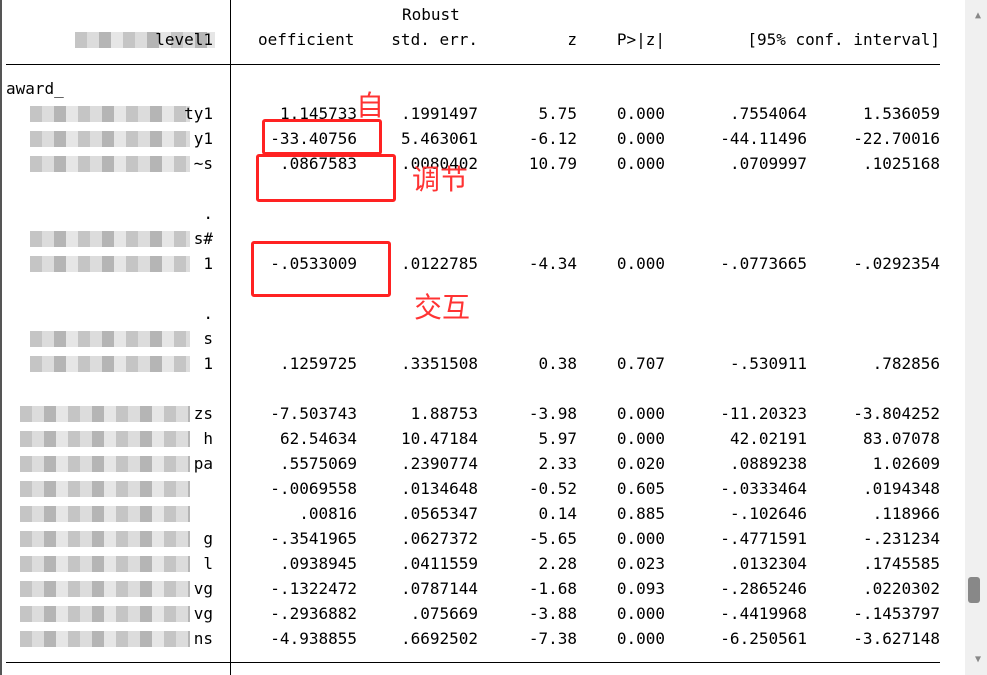 The width and height of the screenshot is (987, 675). I want to click on cell-coef: -.3541965, so click(313, 538).